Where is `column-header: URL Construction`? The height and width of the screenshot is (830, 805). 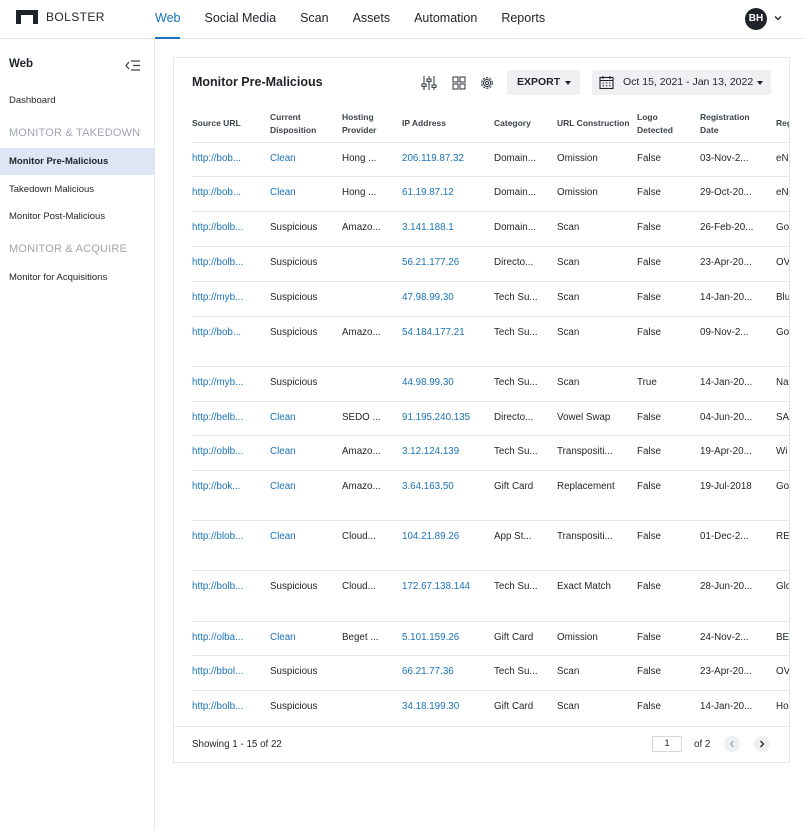
column-header: URL Construction is located at coordinates (597, 124).